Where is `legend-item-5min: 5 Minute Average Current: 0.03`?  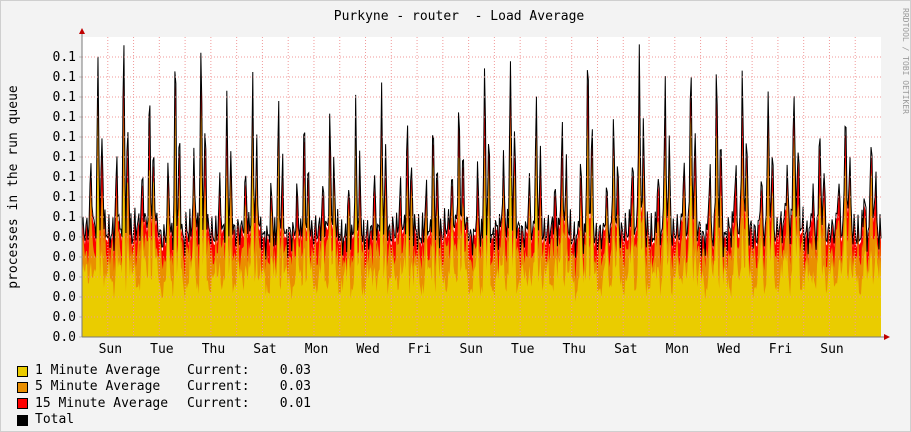
legend-item-5min: 5 Minute Average Current: 0.03 is located at coordinates (164, 387).